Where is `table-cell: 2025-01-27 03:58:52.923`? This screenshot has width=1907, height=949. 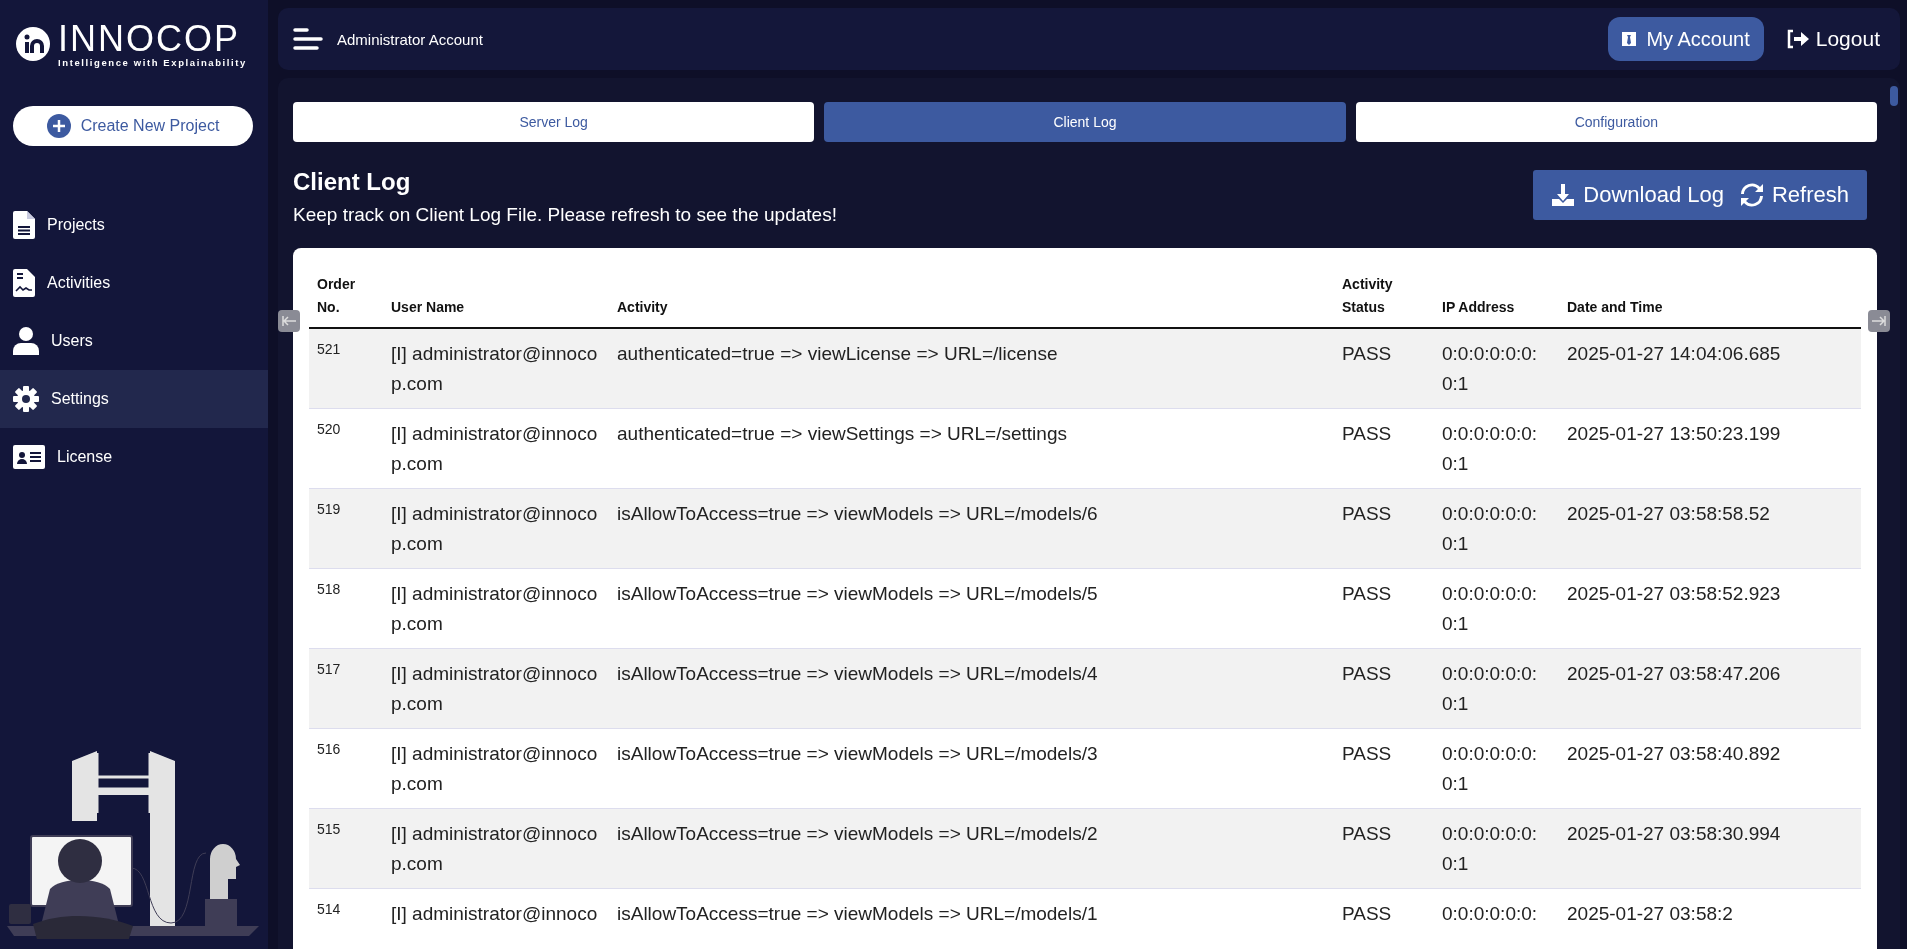 table-cell: 2025-01-27 03:58:52.923 is located at coordinates (1710, 608).